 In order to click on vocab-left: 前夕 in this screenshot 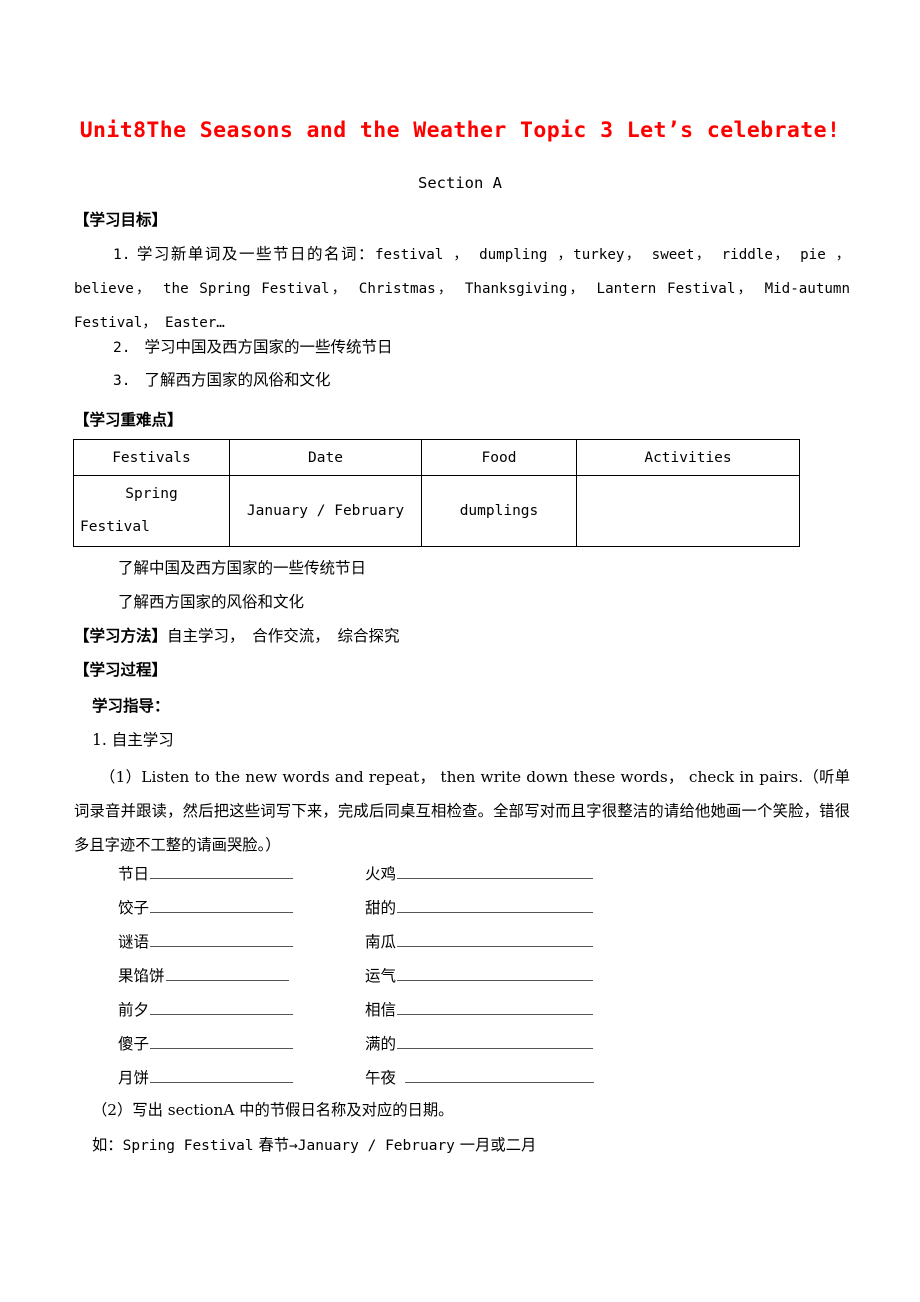, I will do `click(206, 1010)`.